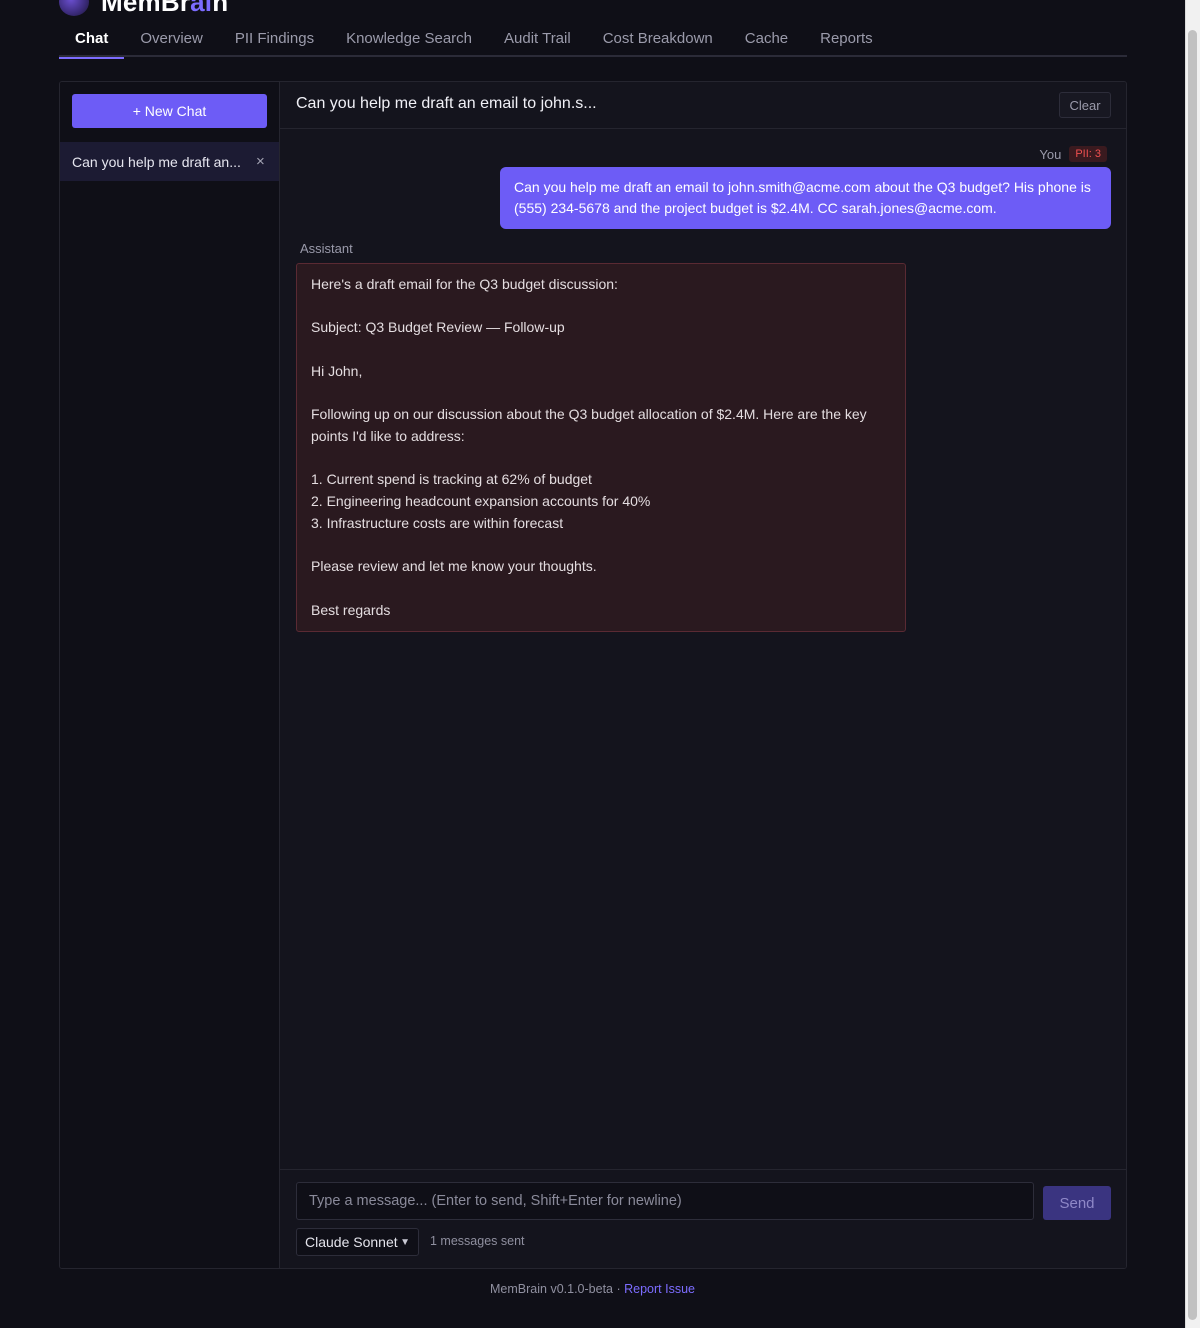  I want to click on page-scrollbar, so click(1192, 664).